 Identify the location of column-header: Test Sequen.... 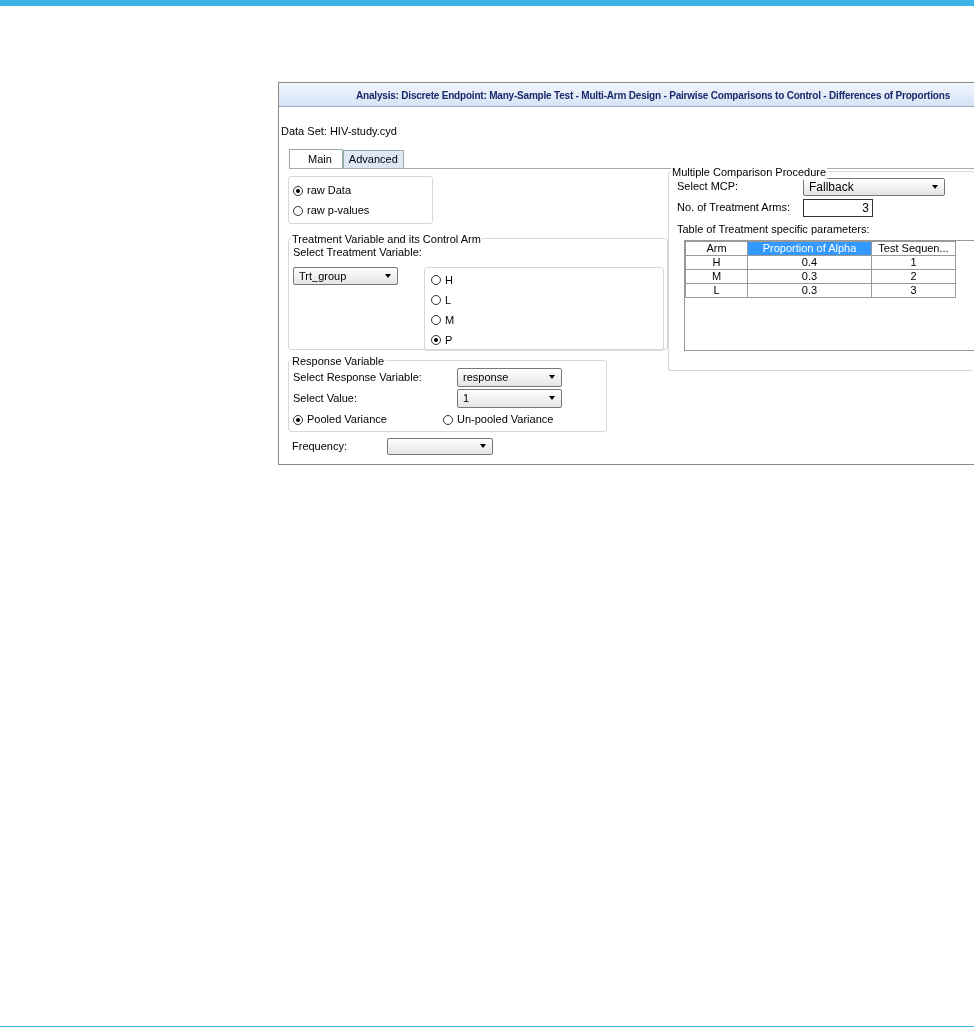
(913, 248).